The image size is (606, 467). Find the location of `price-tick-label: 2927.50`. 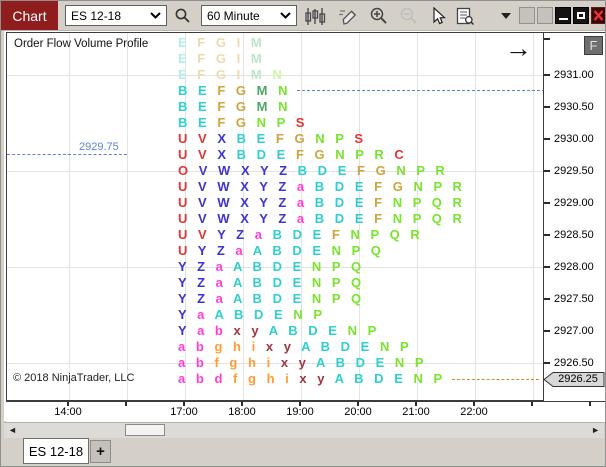

price-tick-label: 2927.50 is located at coordinates (574, 299).